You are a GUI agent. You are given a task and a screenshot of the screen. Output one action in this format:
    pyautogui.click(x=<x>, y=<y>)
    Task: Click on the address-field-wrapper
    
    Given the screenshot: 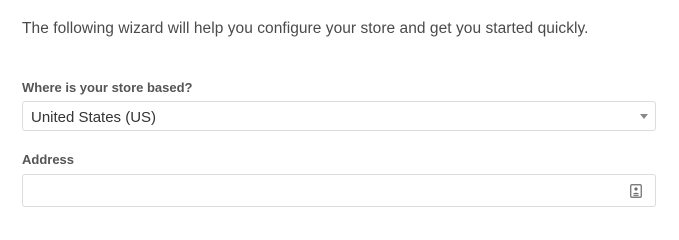 What is the action you would take?
    pyautogui.click(x=339, y=190)
    